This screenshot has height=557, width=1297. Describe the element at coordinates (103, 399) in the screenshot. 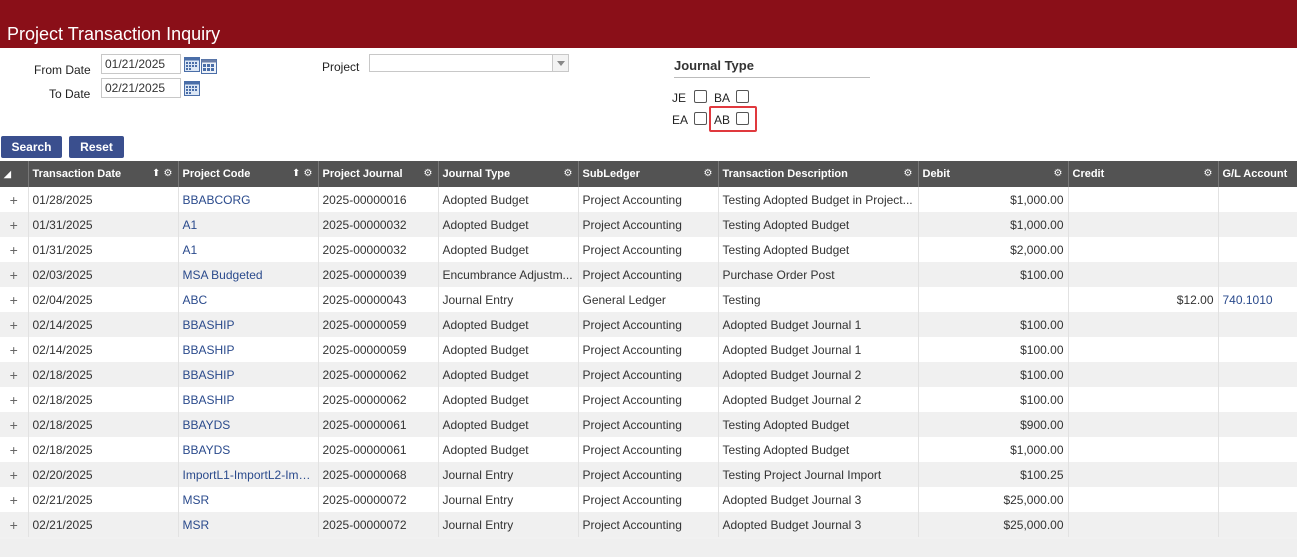

I see `transaction-date-cell: 02/18/2025` at that location.